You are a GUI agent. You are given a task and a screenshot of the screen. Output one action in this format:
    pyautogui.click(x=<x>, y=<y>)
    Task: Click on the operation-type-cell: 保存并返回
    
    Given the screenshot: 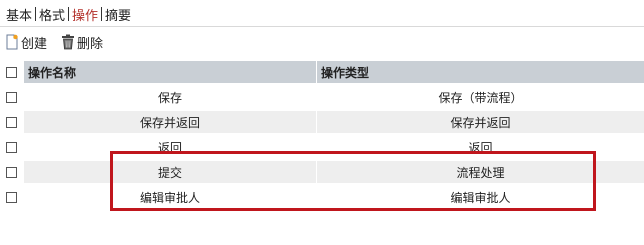 What is the action you would take?
    pyautogui.click(x=480, y=122)
    